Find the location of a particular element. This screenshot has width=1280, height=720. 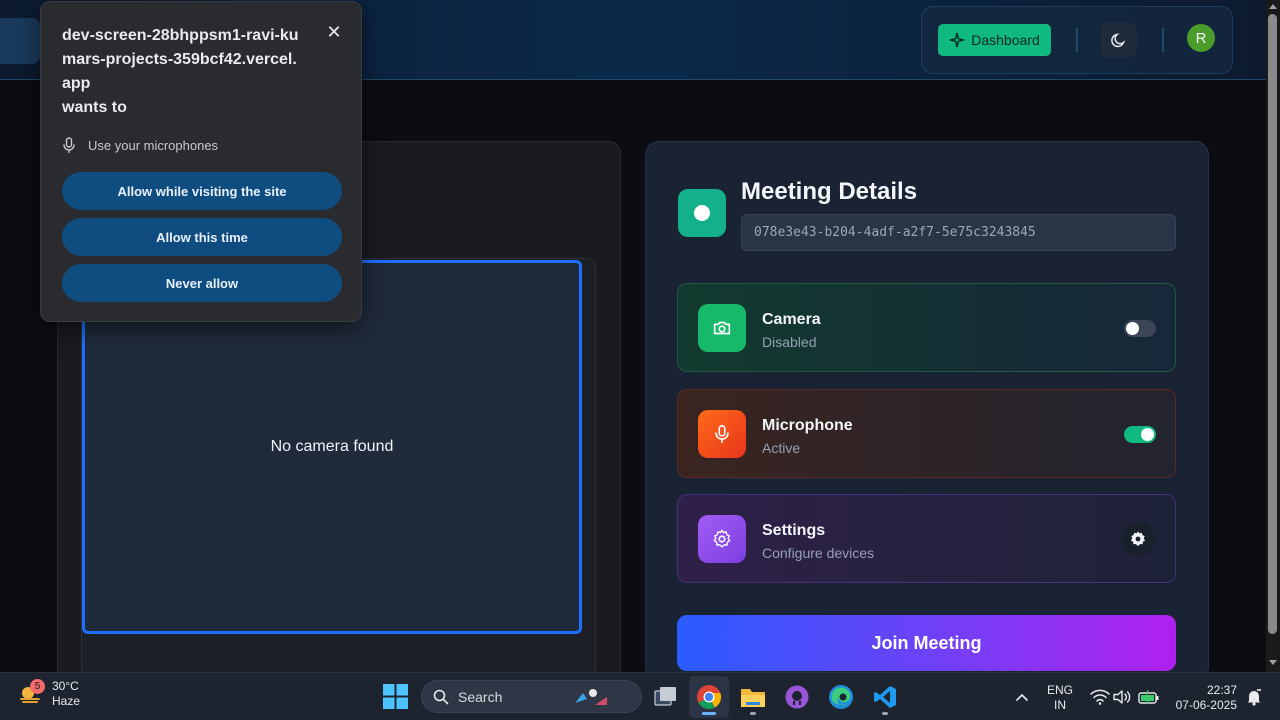

weather-temp: 30°C is located at coordinates (65, 686).